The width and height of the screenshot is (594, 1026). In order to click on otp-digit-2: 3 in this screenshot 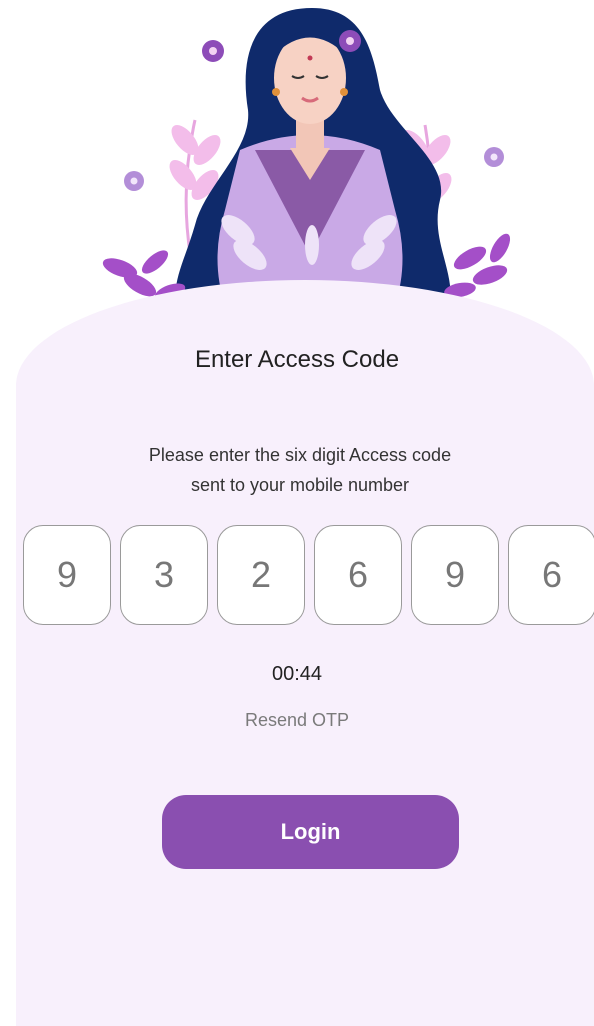, I will do `click(164, 575)`.